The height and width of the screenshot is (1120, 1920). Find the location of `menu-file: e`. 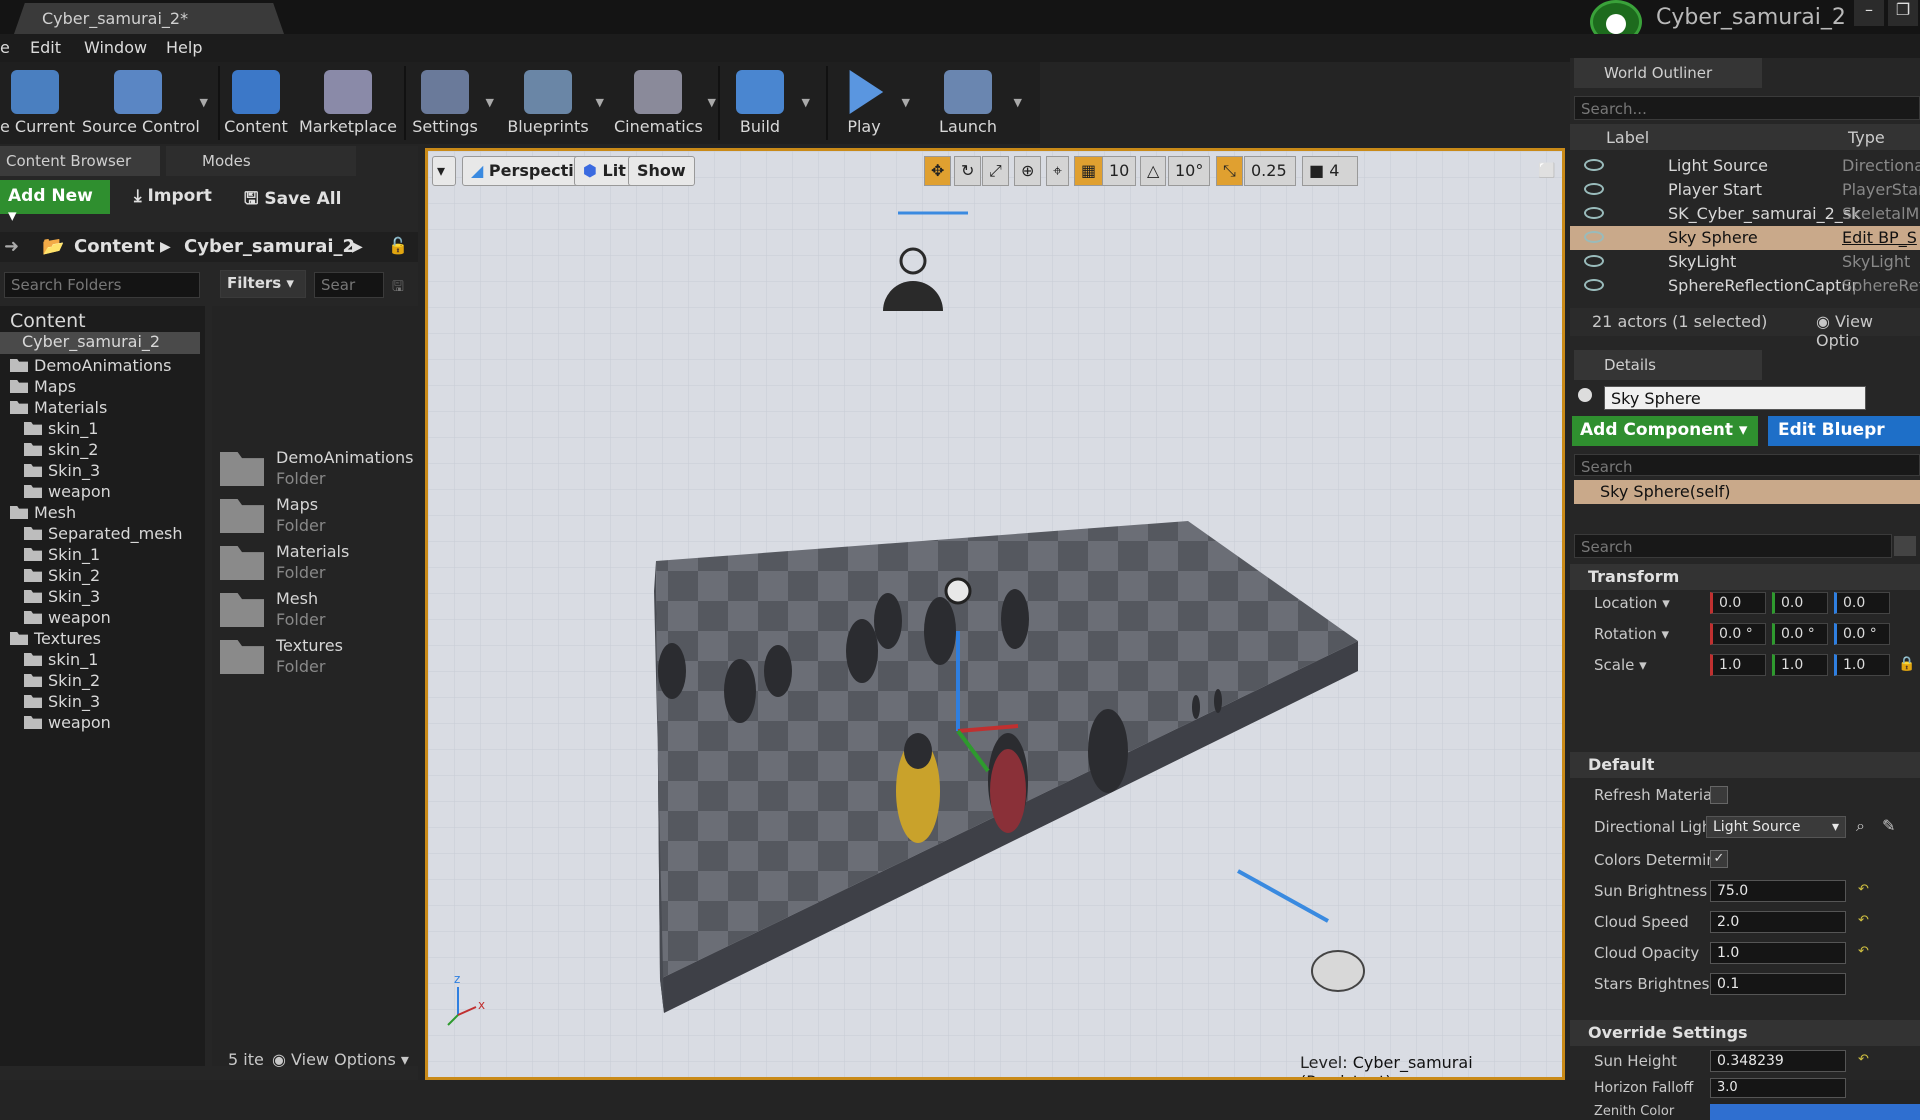

menu-file: e is located at coordinates (5, 47).